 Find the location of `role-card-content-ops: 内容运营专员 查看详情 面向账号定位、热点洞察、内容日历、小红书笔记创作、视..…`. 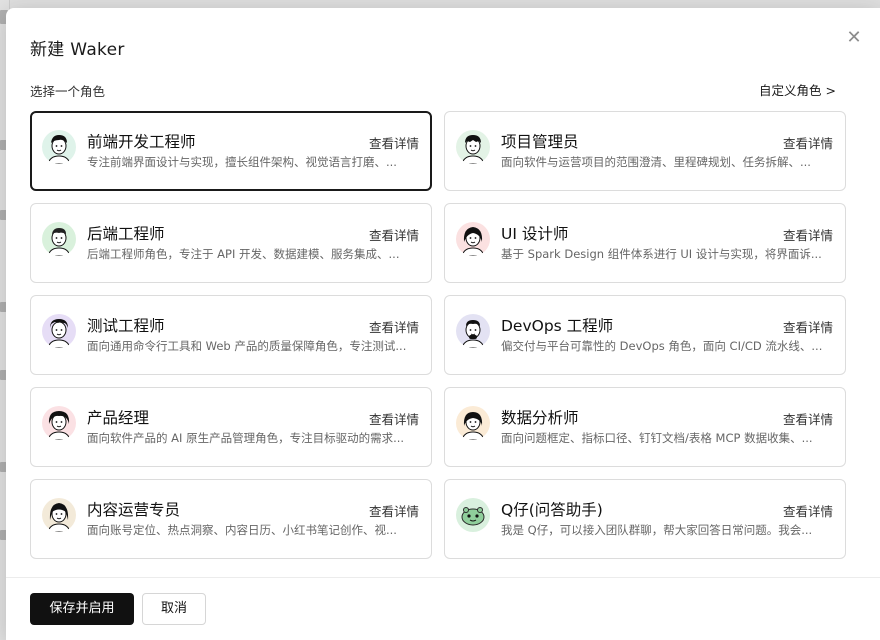

role-card-content-ops: 内容运营专员 查看详情 面向账号定位、热点洞察、内容日历、小红书笔记创作、视..… is located at coordinates (231, 519).